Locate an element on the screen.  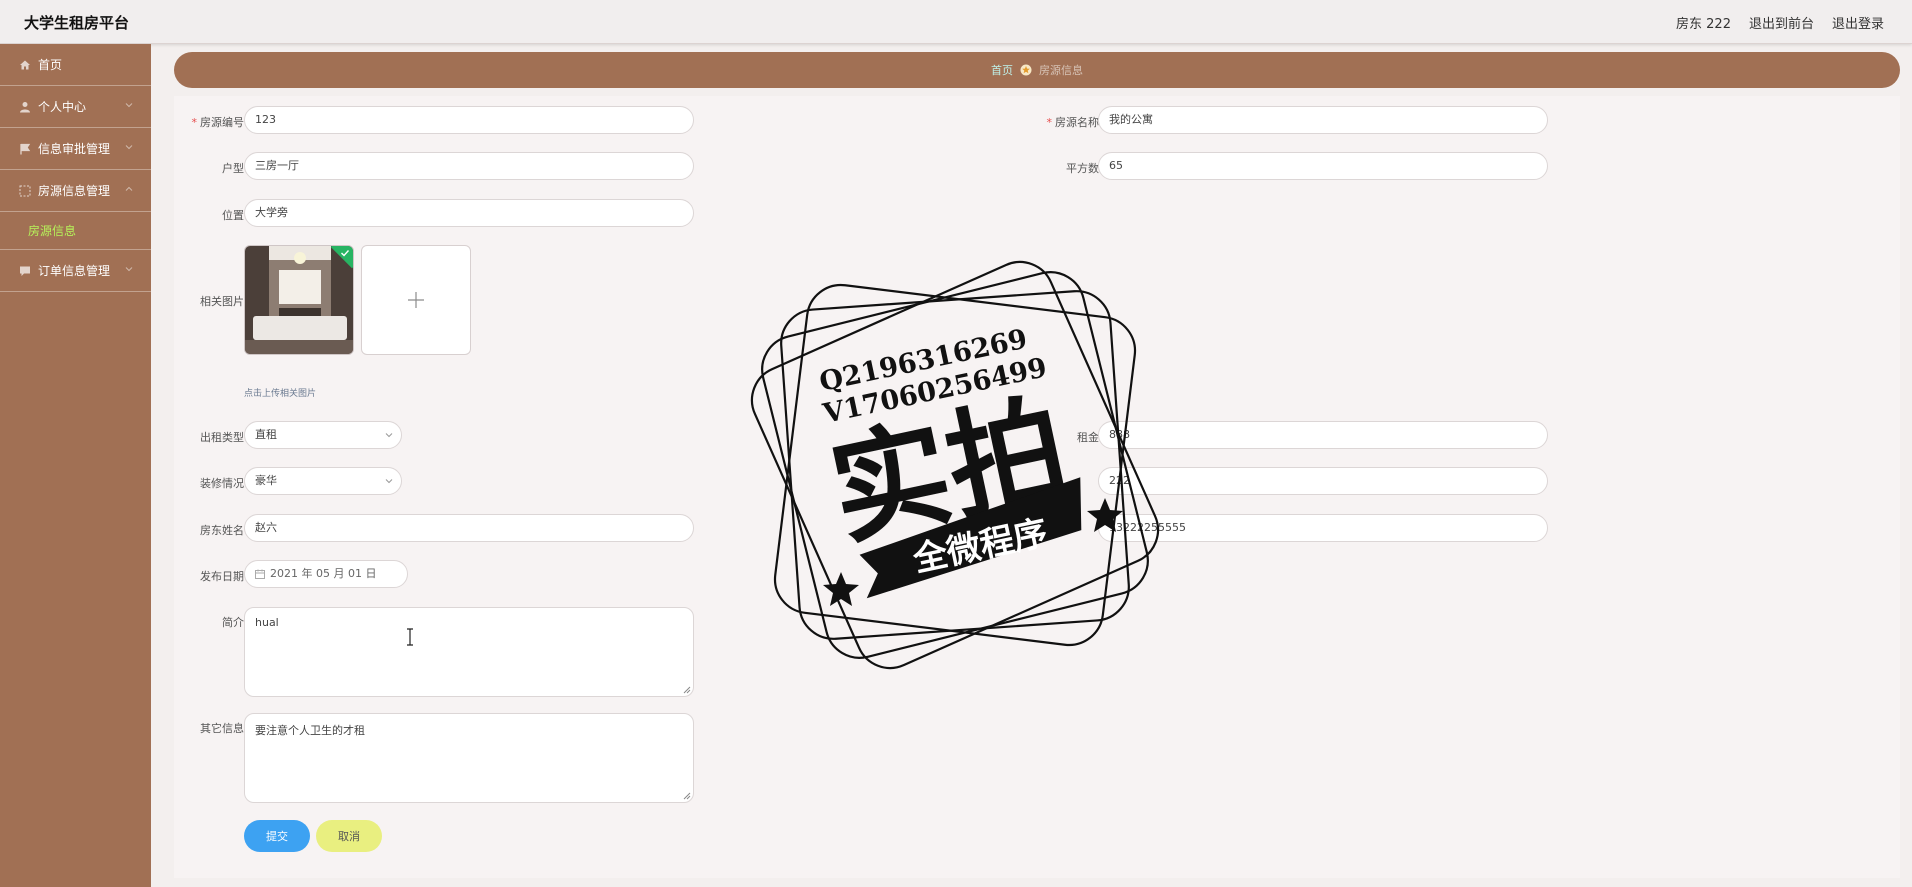
user-label: 房东 222 is located at coordinates (1703, 24).